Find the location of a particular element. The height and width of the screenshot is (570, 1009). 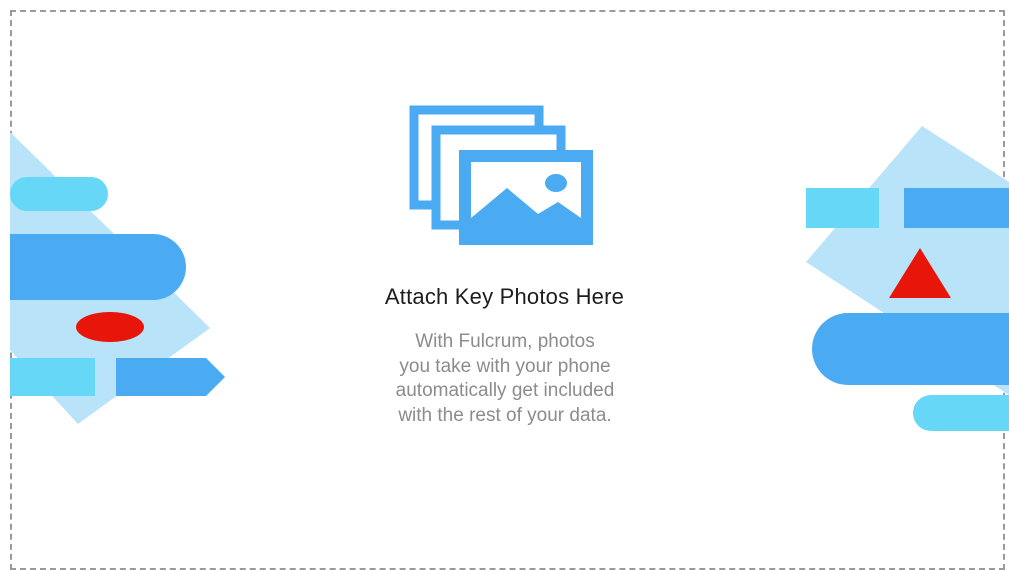

description-line: automatically get included is located at coordinates (505, 390).